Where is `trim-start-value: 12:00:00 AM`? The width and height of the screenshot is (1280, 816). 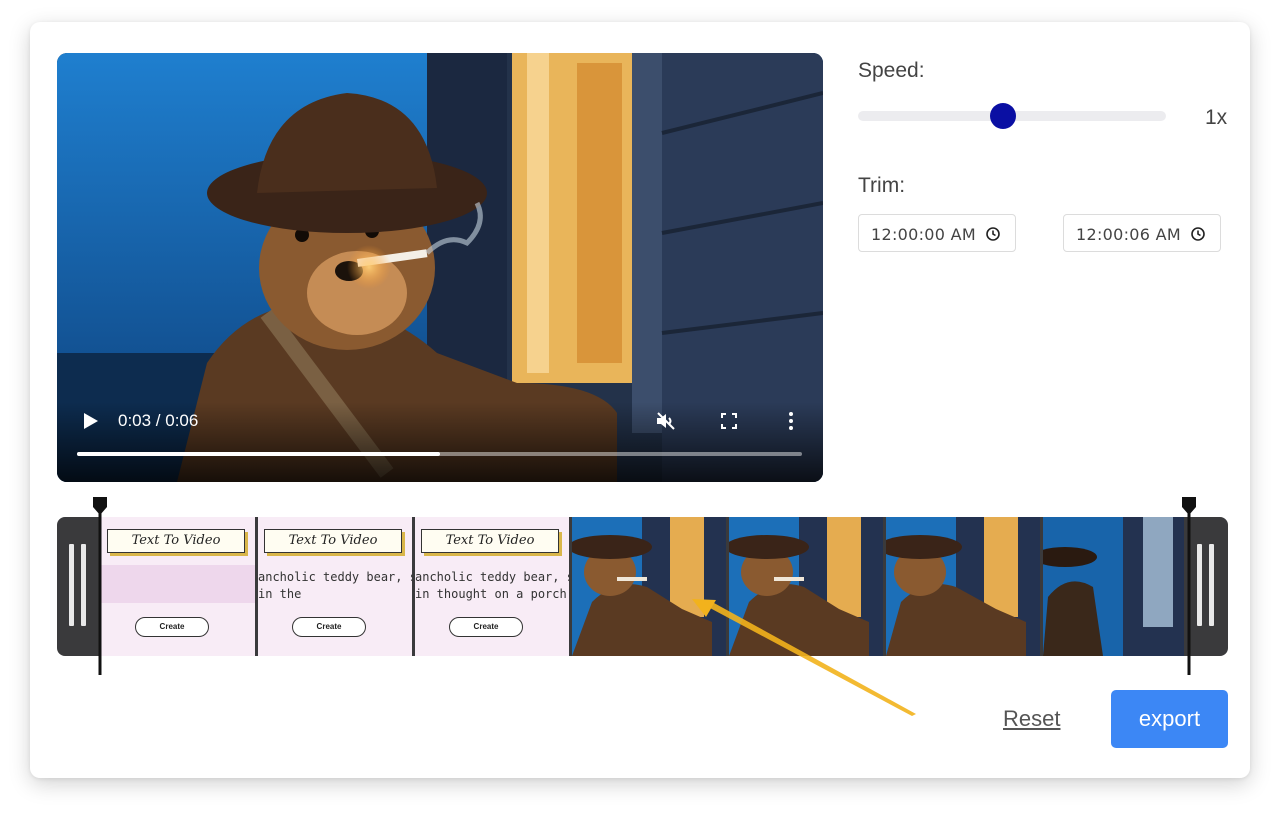 trim-start-value: 12:00:00 AM is located at coordinates (923, 234).